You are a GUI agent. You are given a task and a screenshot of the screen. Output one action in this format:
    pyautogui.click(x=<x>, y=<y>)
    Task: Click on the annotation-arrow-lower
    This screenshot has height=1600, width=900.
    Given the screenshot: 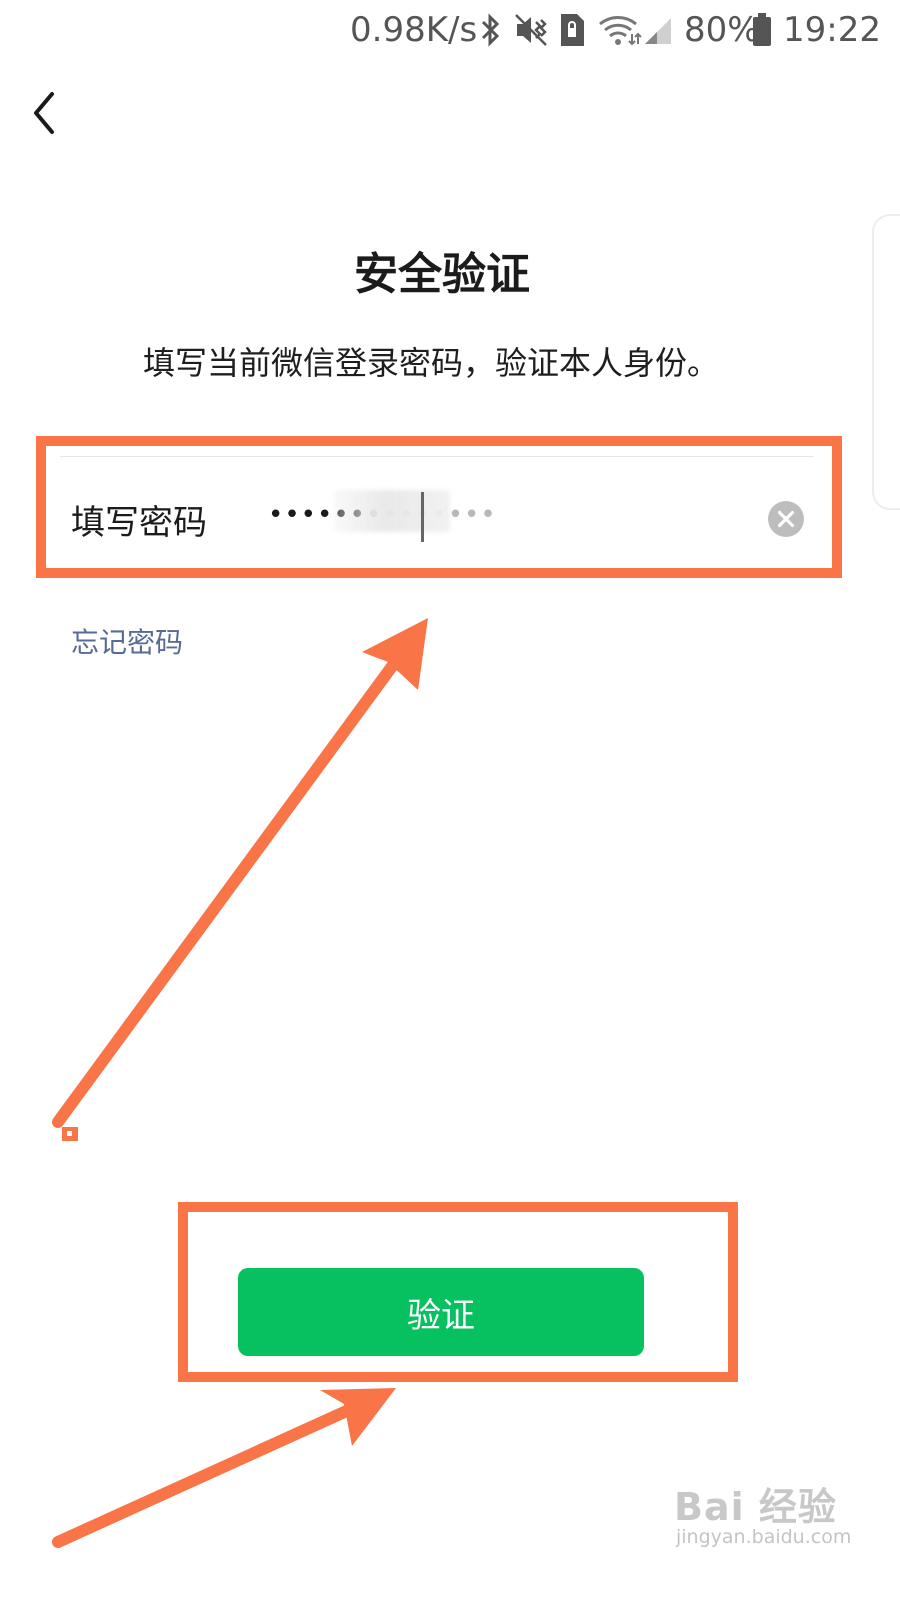 What is the action you would take?
    pyautogui.click(x=224, y=1468)
    